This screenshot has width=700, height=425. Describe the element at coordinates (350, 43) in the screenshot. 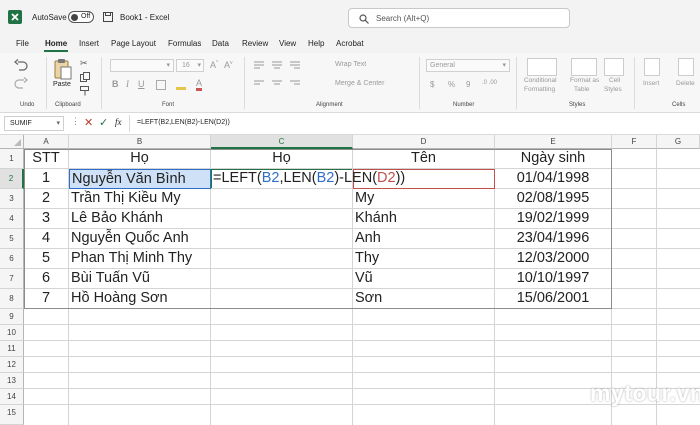

I see `tab-acrobat: Acrobat` at that location.